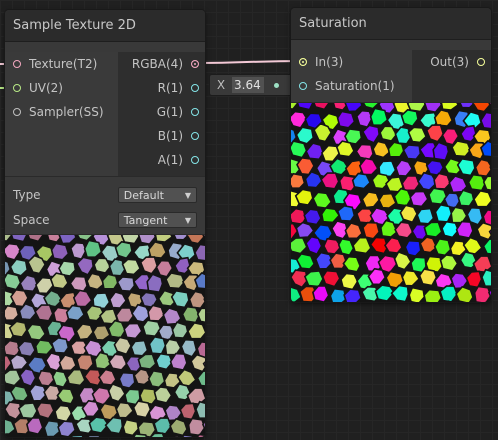 The image size is (498, 440). Describe the element at coordinates (248, 85) in the screenshot. I see `saturation-value-input: 3.64` at that location.